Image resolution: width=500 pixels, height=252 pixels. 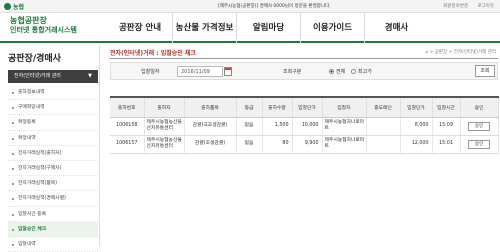 I want to click on nh-logo: 농협, so click(x=14, y=6).